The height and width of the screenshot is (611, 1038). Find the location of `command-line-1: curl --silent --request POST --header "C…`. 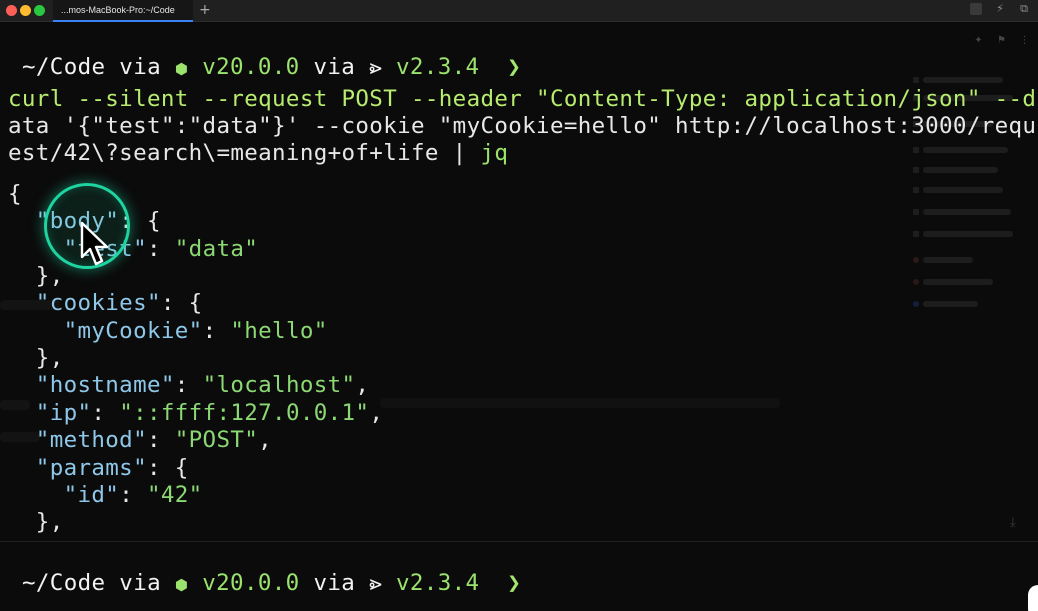

command-line-1: curl --silent --request POST --header "C… is located at coordinates (522, 99).